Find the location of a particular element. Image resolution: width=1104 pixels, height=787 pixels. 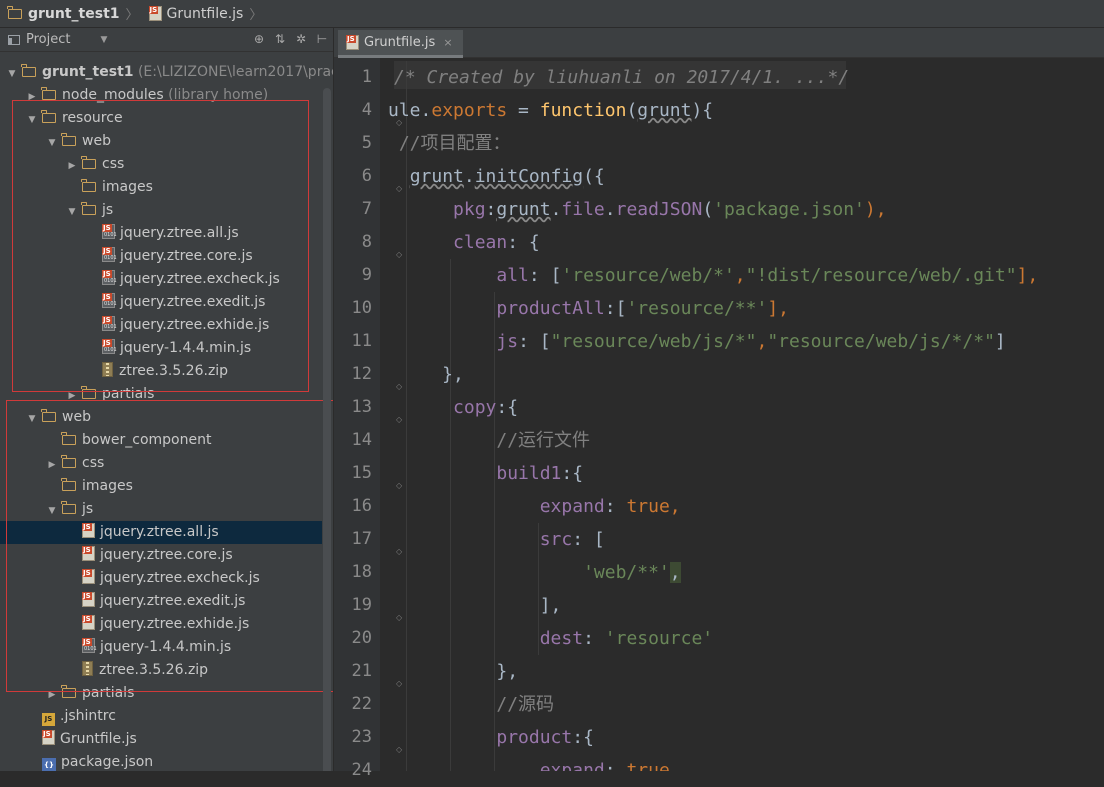

code-line: product:{ is located at coordinates (491, 737).